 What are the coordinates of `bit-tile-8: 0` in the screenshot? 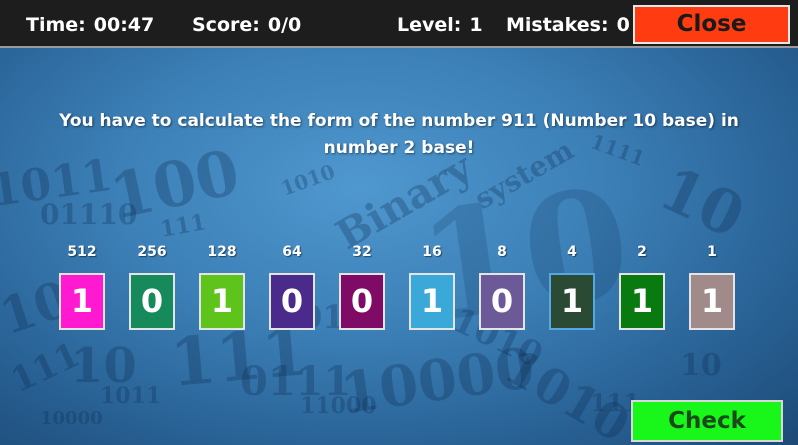 It's located at (502, 301).